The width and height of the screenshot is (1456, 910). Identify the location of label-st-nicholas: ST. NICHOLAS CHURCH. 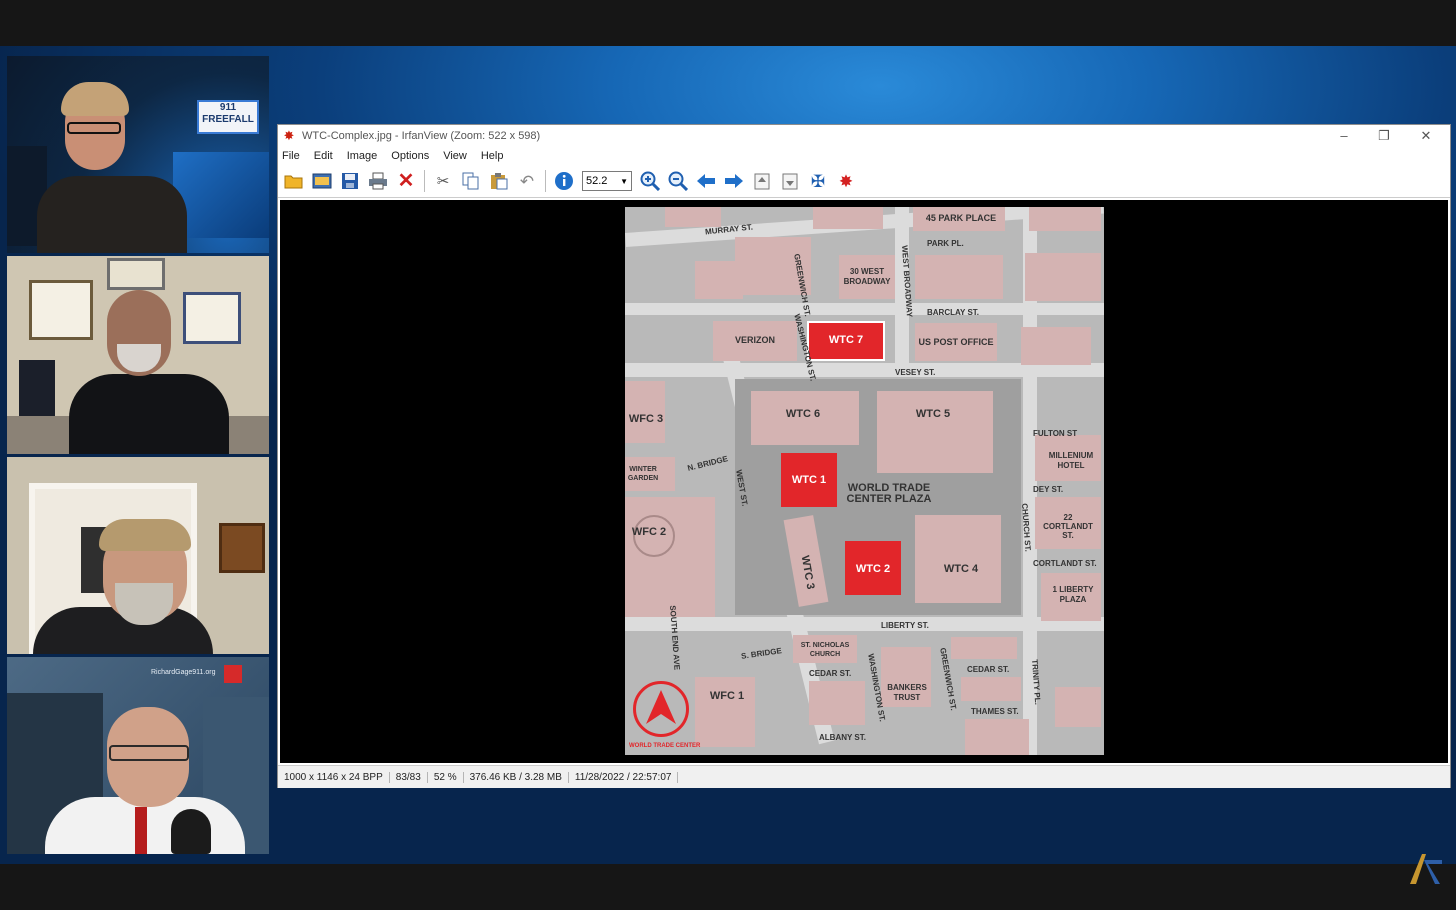
(825, 650).